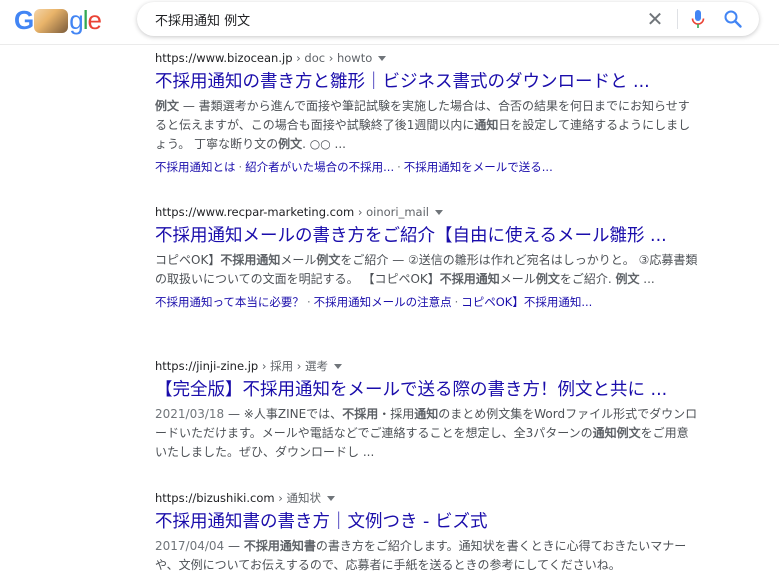 The height and width of the screenshot is (579, 779). I want to click on search-input: 不採用通知 例文, so click(202, 19).